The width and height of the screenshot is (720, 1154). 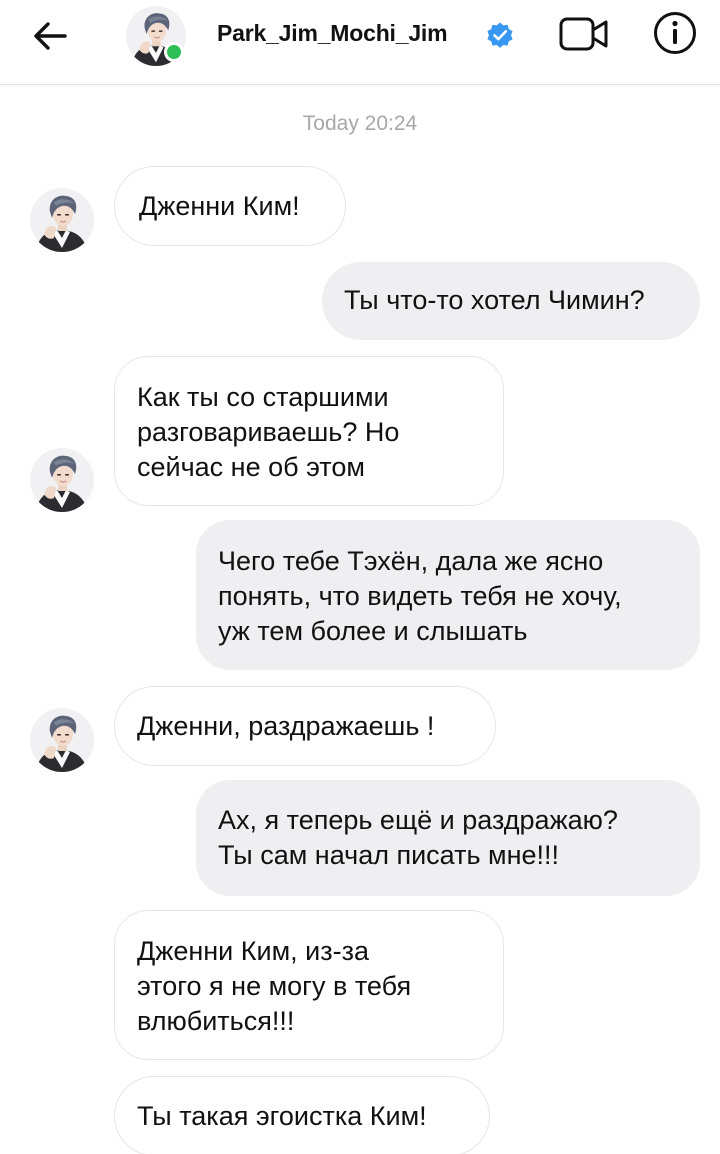 I want to click on message-text-line: Дженни, раздражаешь !, so click(x=286, y=726).